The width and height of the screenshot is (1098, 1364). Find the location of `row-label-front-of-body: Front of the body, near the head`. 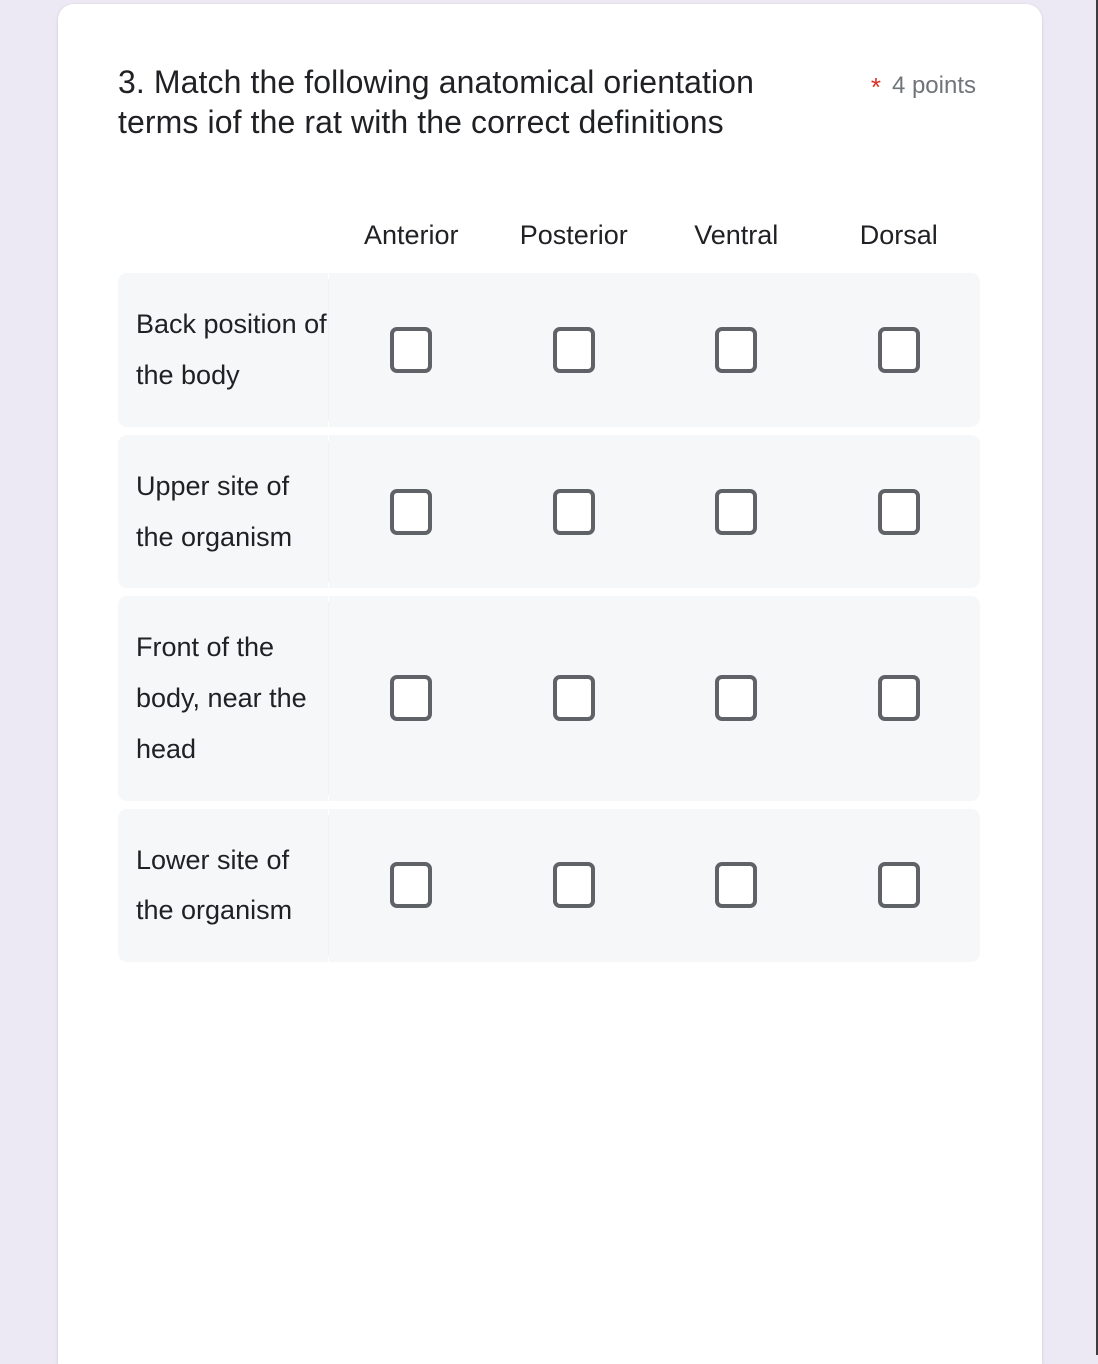

row-label-front-of-body: Front of the body, near the head is located at coordinates (221, 698).